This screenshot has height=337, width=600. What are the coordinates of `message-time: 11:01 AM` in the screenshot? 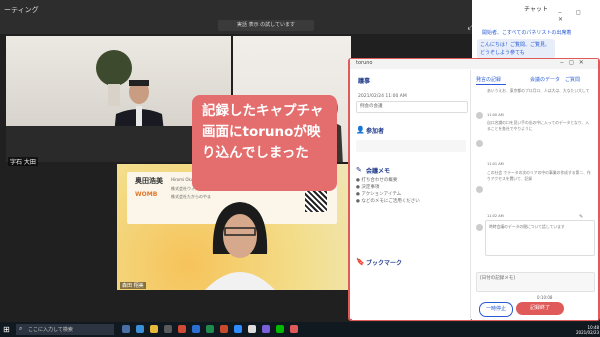 It's located at (495, 164).